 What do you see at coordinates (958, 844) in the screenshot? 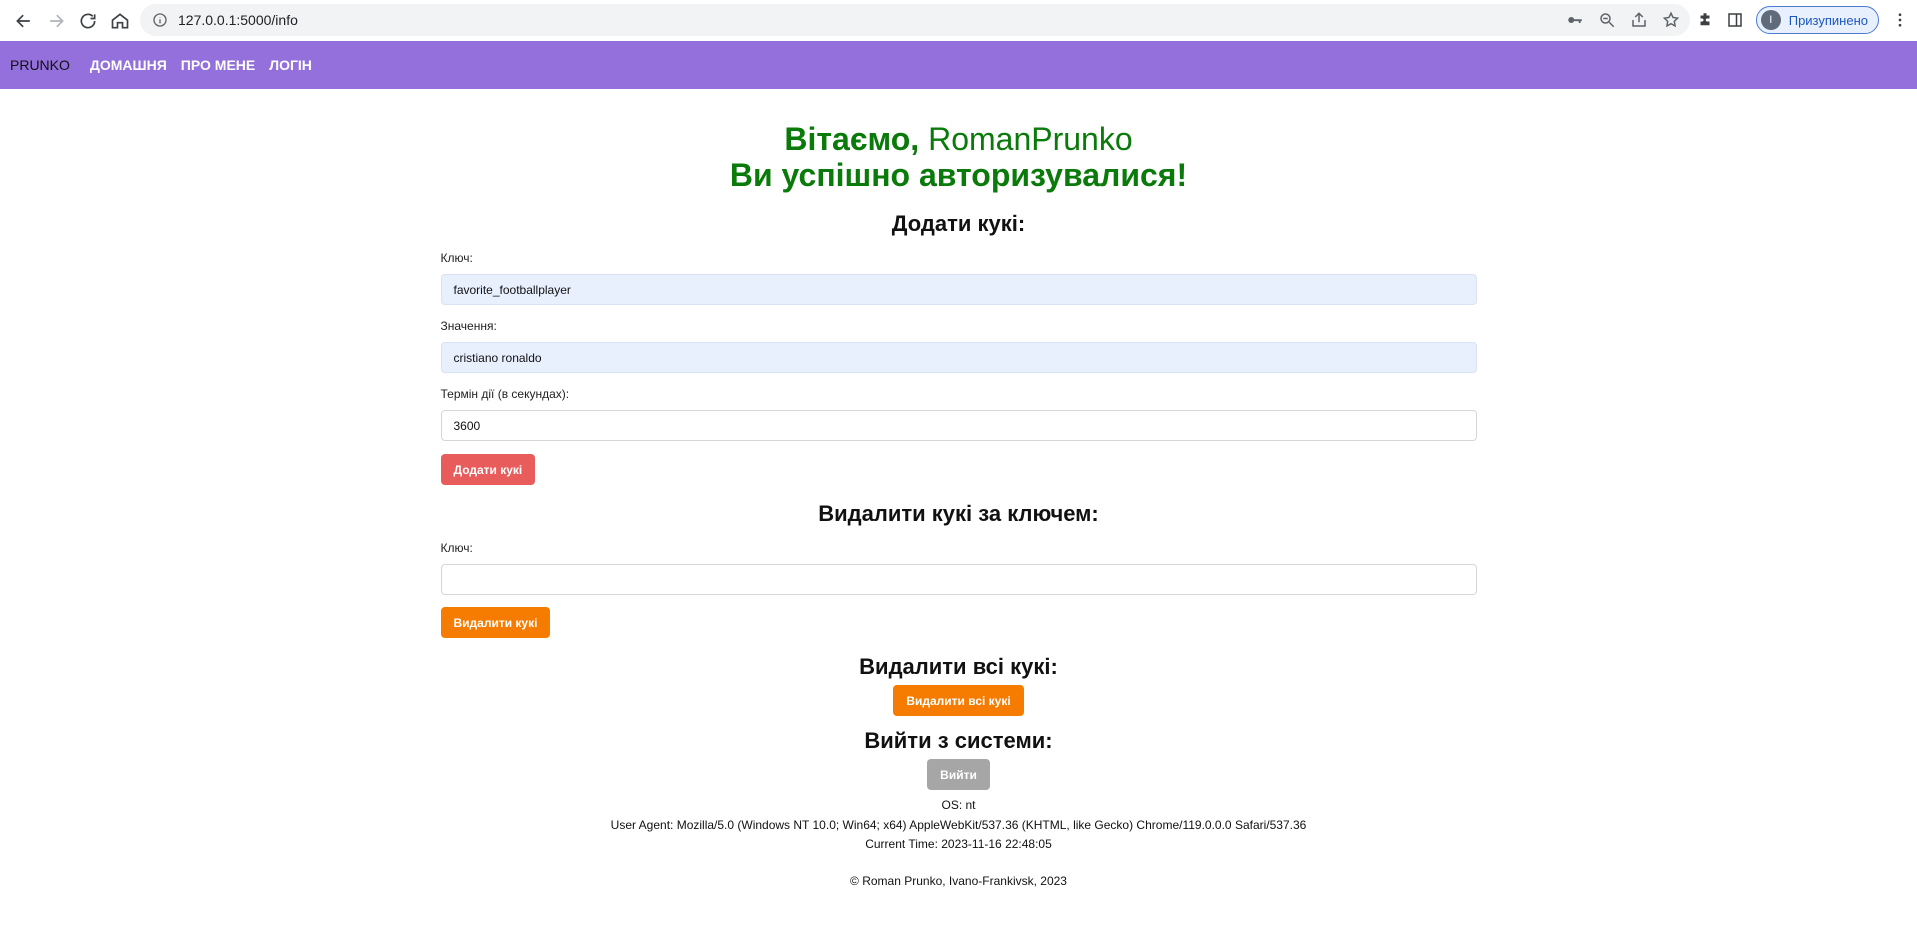
I see `current-time-info: Current Time: 2023-11-16 22:48:05` at bounding box center [958, 844].